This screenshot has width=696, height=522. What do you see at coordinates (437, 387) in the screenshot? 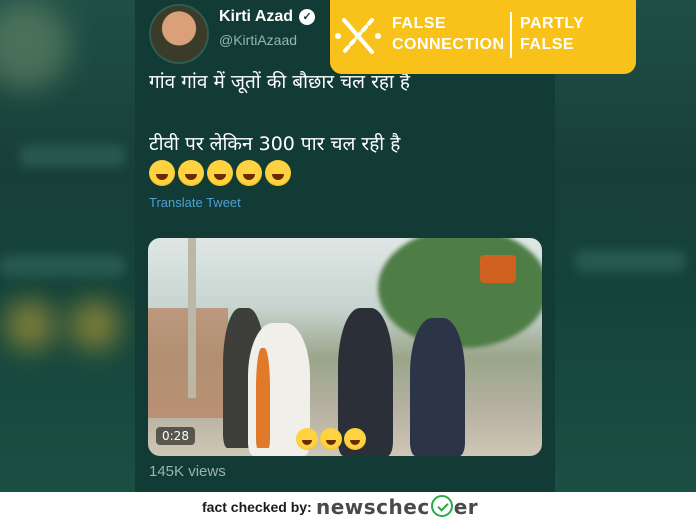
I see `video-person` at bounding box center [437, 387].